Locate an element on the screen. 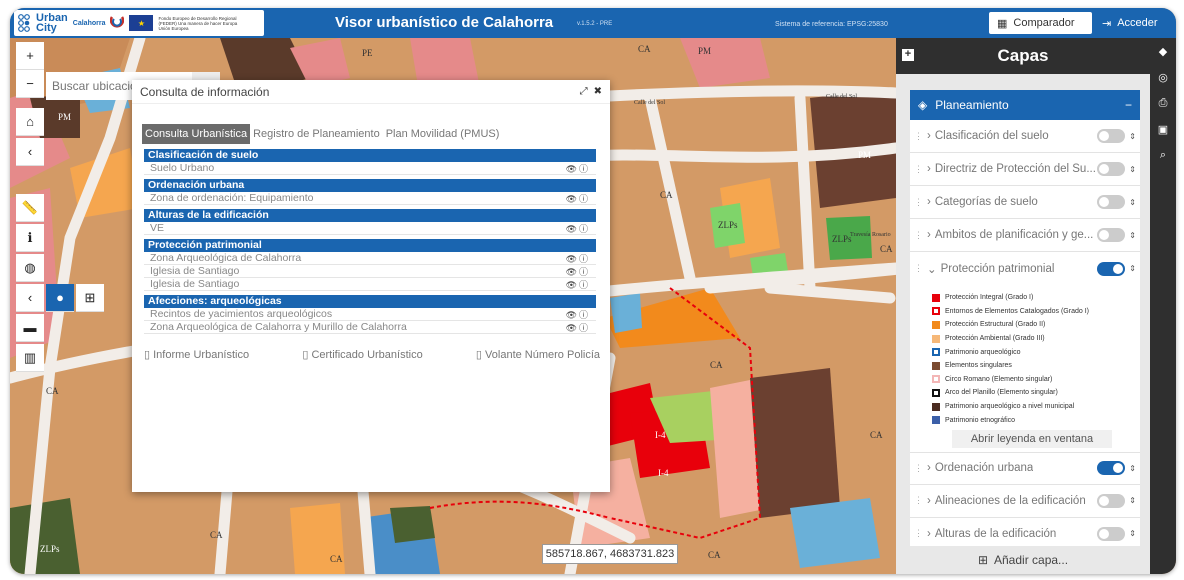  search-icon-side: ⌕ is located at coordinates (1163, 155).